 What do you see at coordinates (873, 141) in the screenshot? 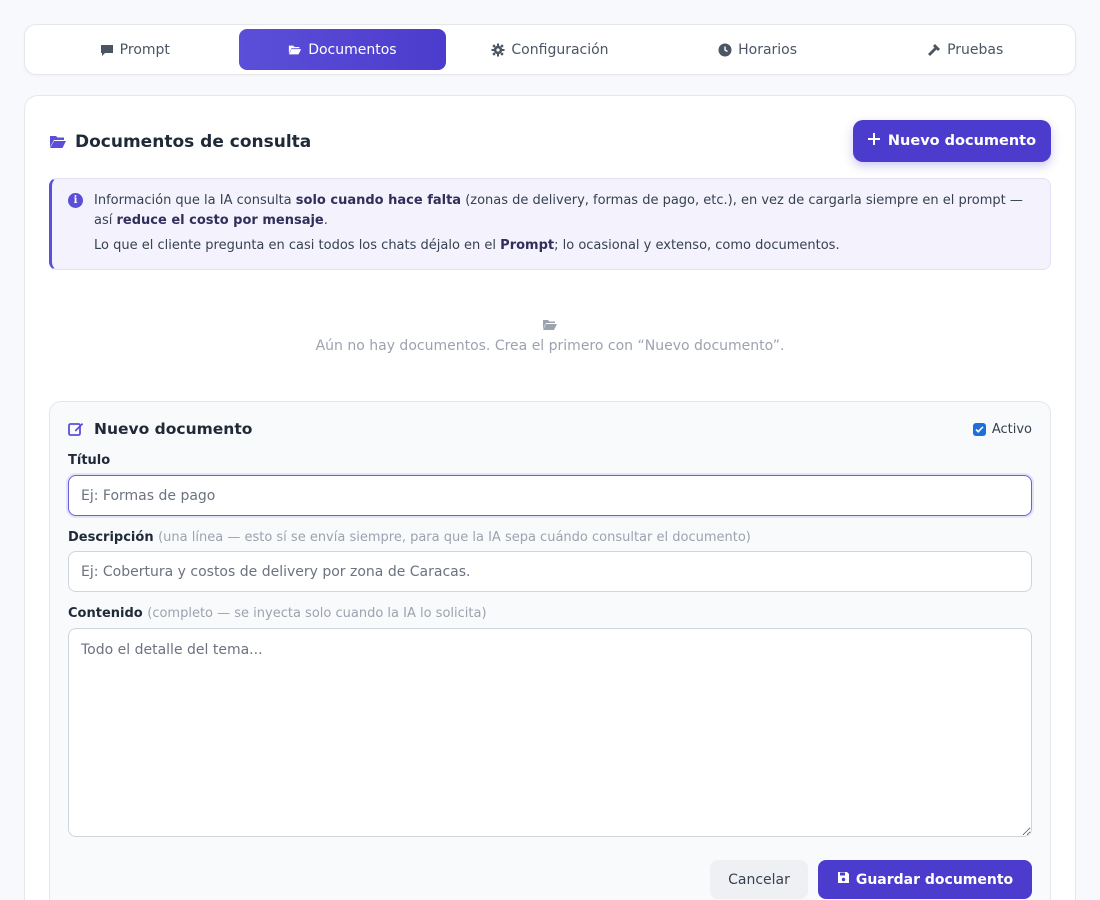
I see `plus-icon` at bounding box center [873, 141].